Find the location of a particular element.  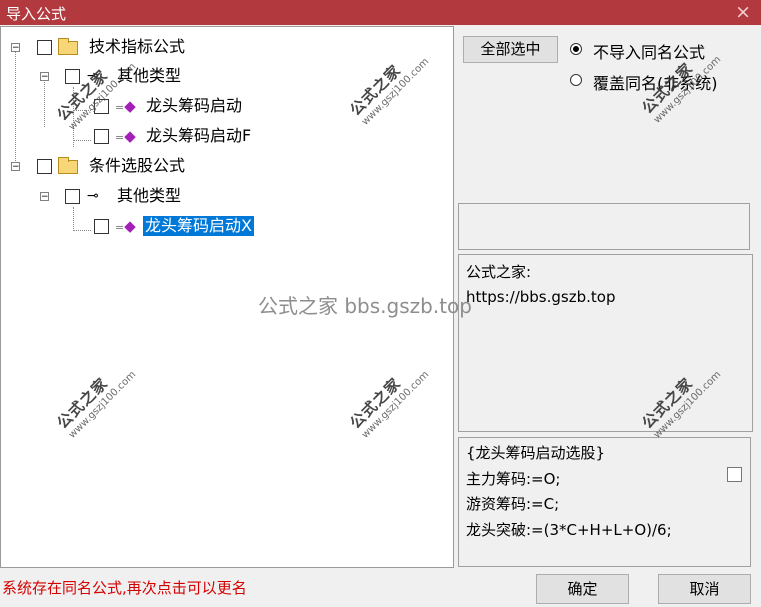

code-line: 游资筹码:=C; is located at coordinates (513, 504).